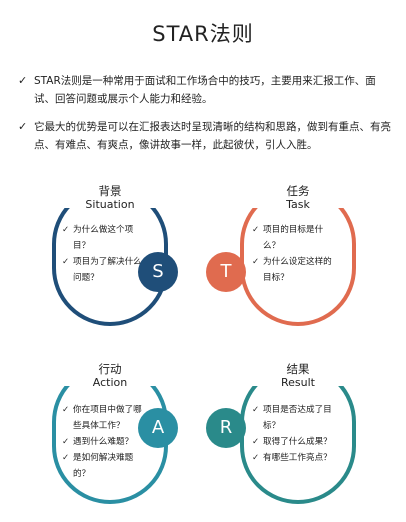 Image resolution: width=406 pixels, height=522 pixels. I want to click on card-items: ✓ 你在项目中做了哪些具体工作？ ✓ 遇到什么难题？ ✓ 是如何解决难题的？, so click(104, 442).